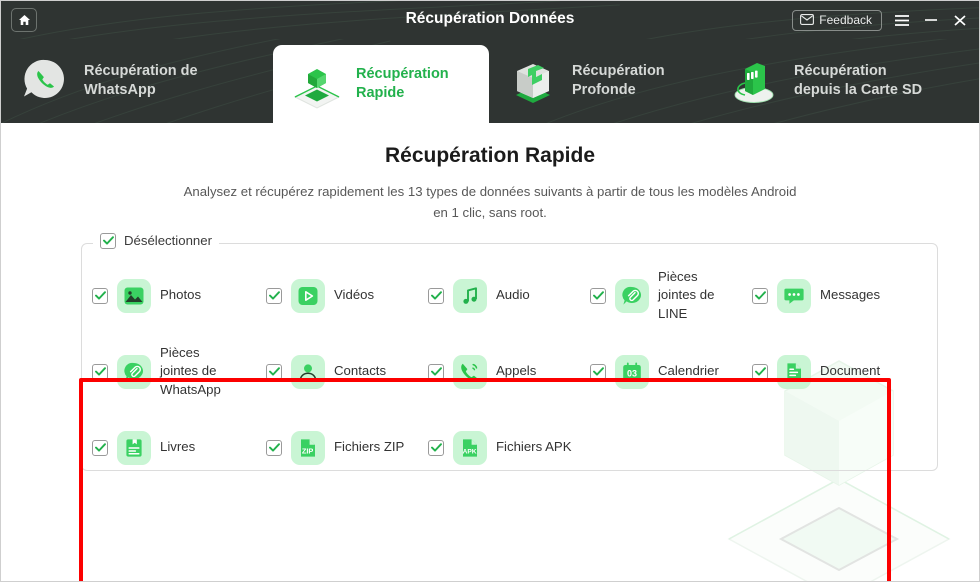  I want to click on title-bar: Récupération Données Feedback, so click(490, 20).